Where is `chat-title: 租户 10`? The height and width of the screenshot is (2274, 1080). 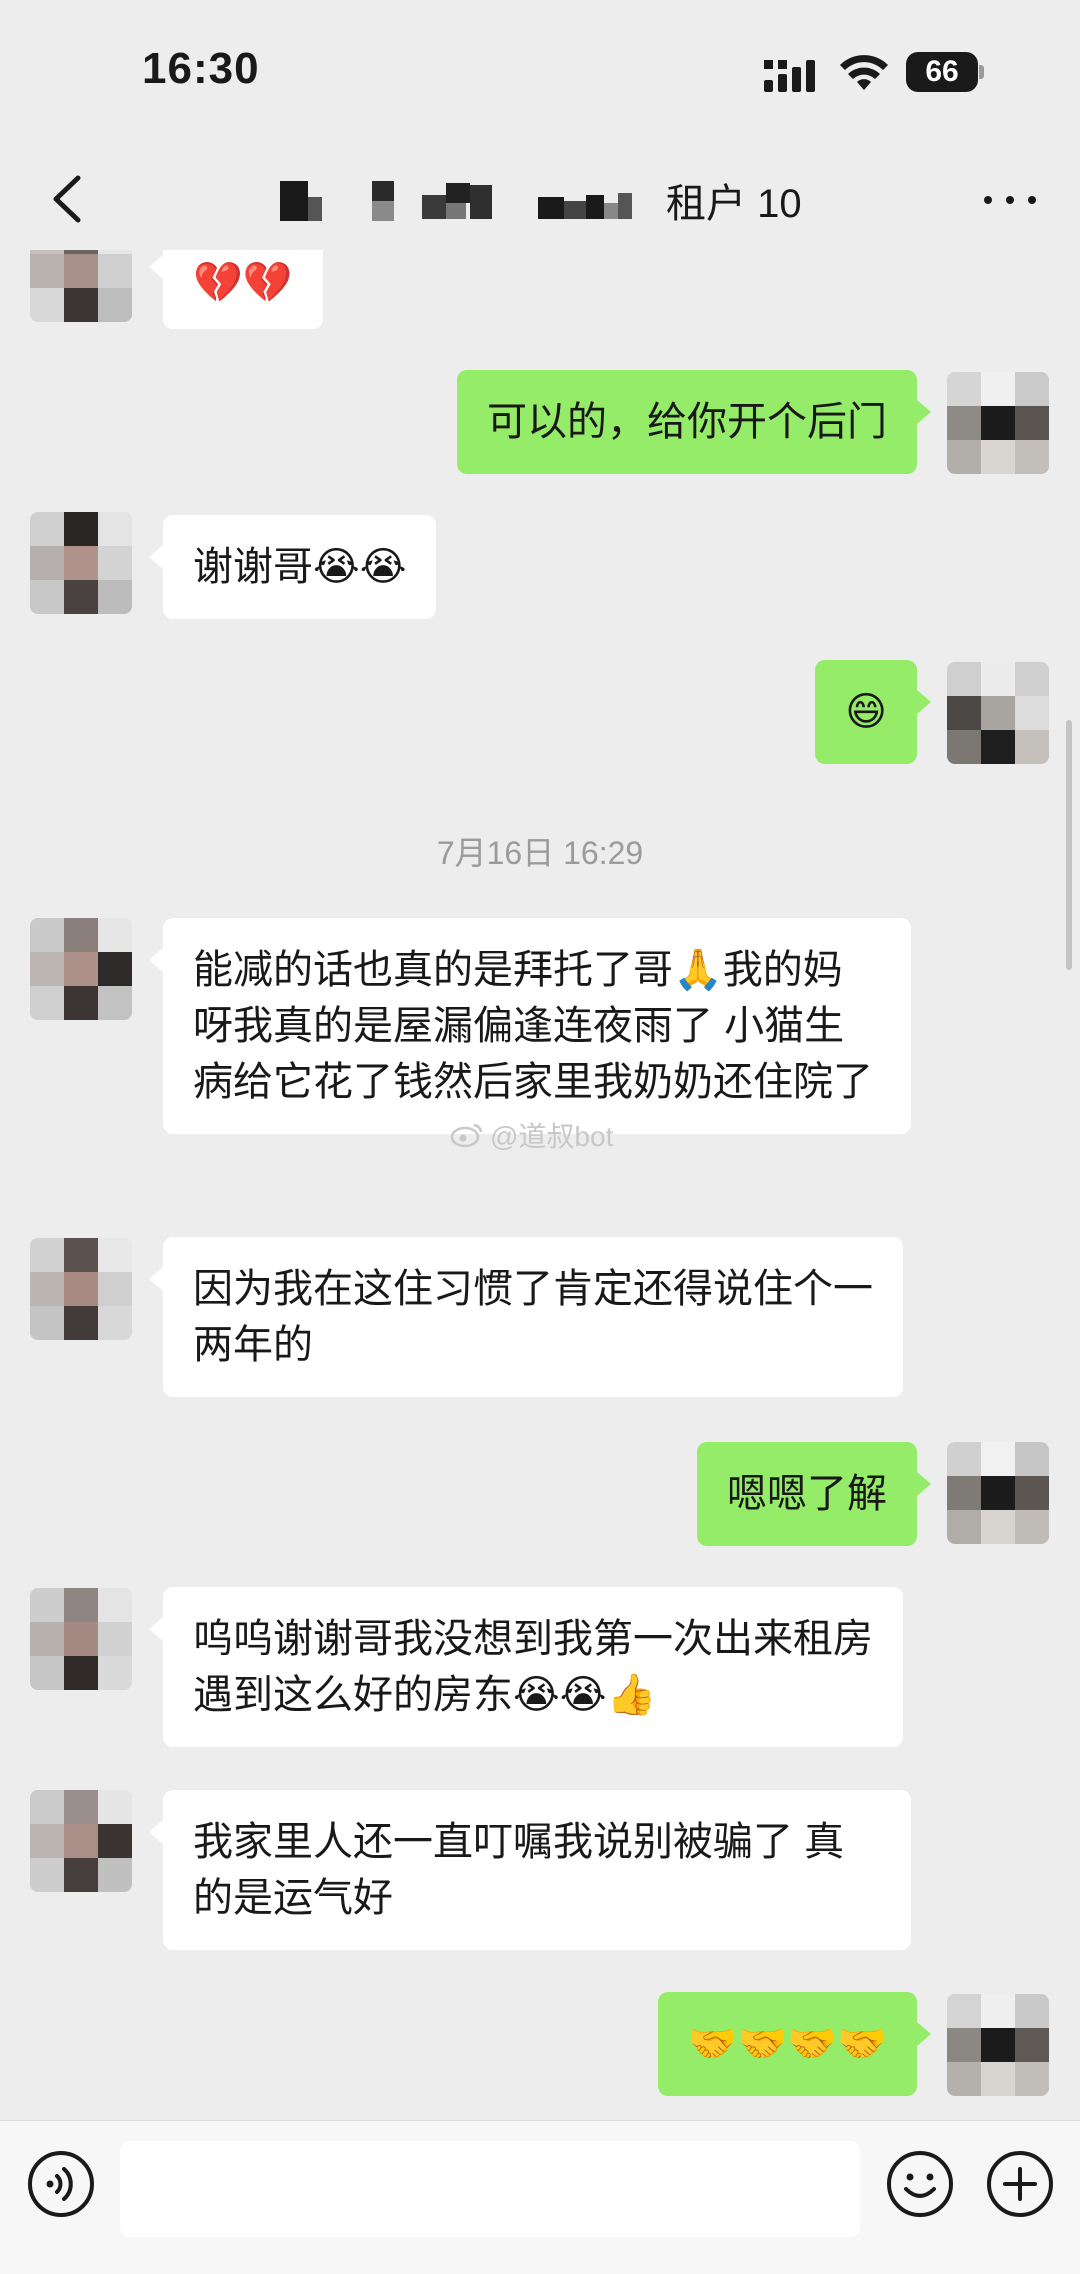
chat-title: 租户 10 is located at coordinates (541, 200).